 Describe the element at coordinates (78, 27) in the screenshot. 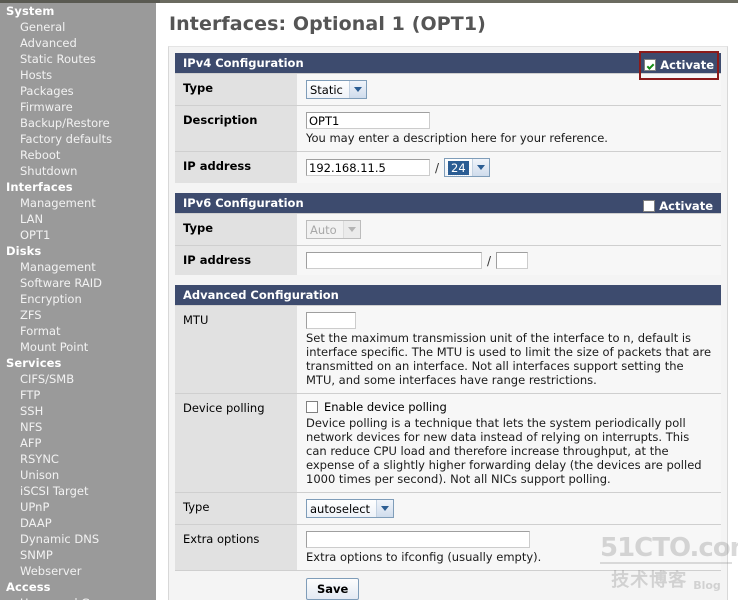

I see `sidebar-item-general: General` at that location.